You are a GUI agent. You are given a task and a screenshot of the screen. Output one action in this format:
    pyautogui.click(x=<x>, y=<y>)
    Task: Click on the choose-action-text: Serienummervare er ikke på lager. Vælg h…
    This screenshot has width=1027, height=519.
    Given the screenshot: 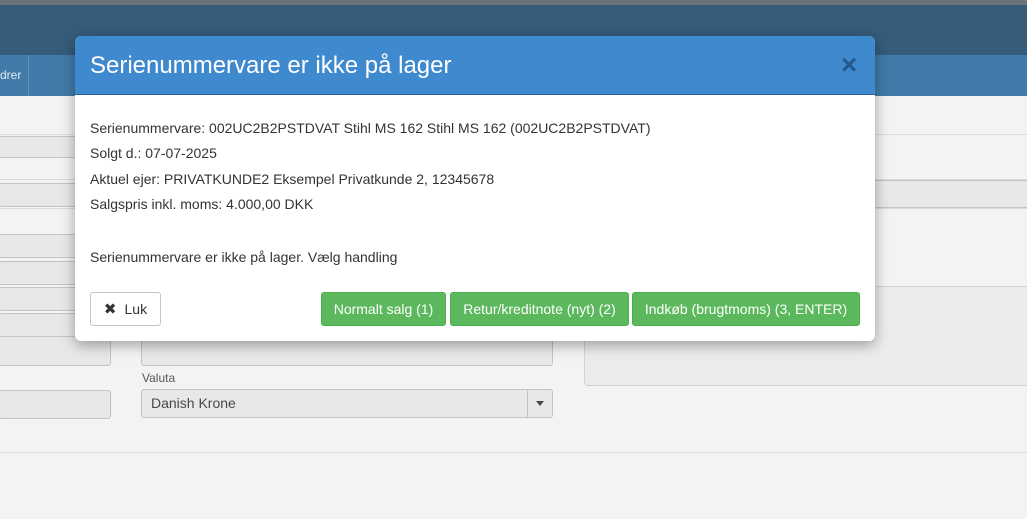 What is the action you would take?
    pyautogui.click(x=244, y=257)
    